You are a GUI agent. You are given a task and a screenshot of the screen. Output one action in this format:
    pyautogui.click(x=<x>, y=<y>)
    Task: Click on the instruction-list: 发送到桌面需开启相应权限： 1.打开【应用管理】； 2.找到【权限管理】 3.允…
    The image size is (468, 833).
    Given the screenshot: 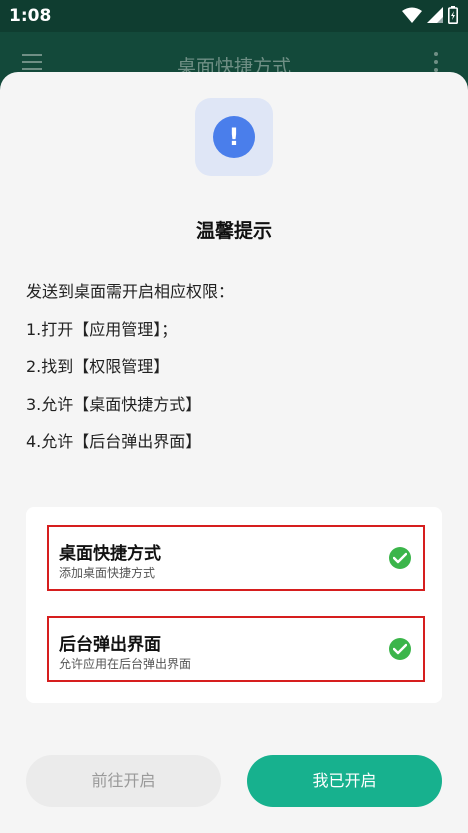 What is the action you would take?
    pyautogui.click(x=130, y=376)
    